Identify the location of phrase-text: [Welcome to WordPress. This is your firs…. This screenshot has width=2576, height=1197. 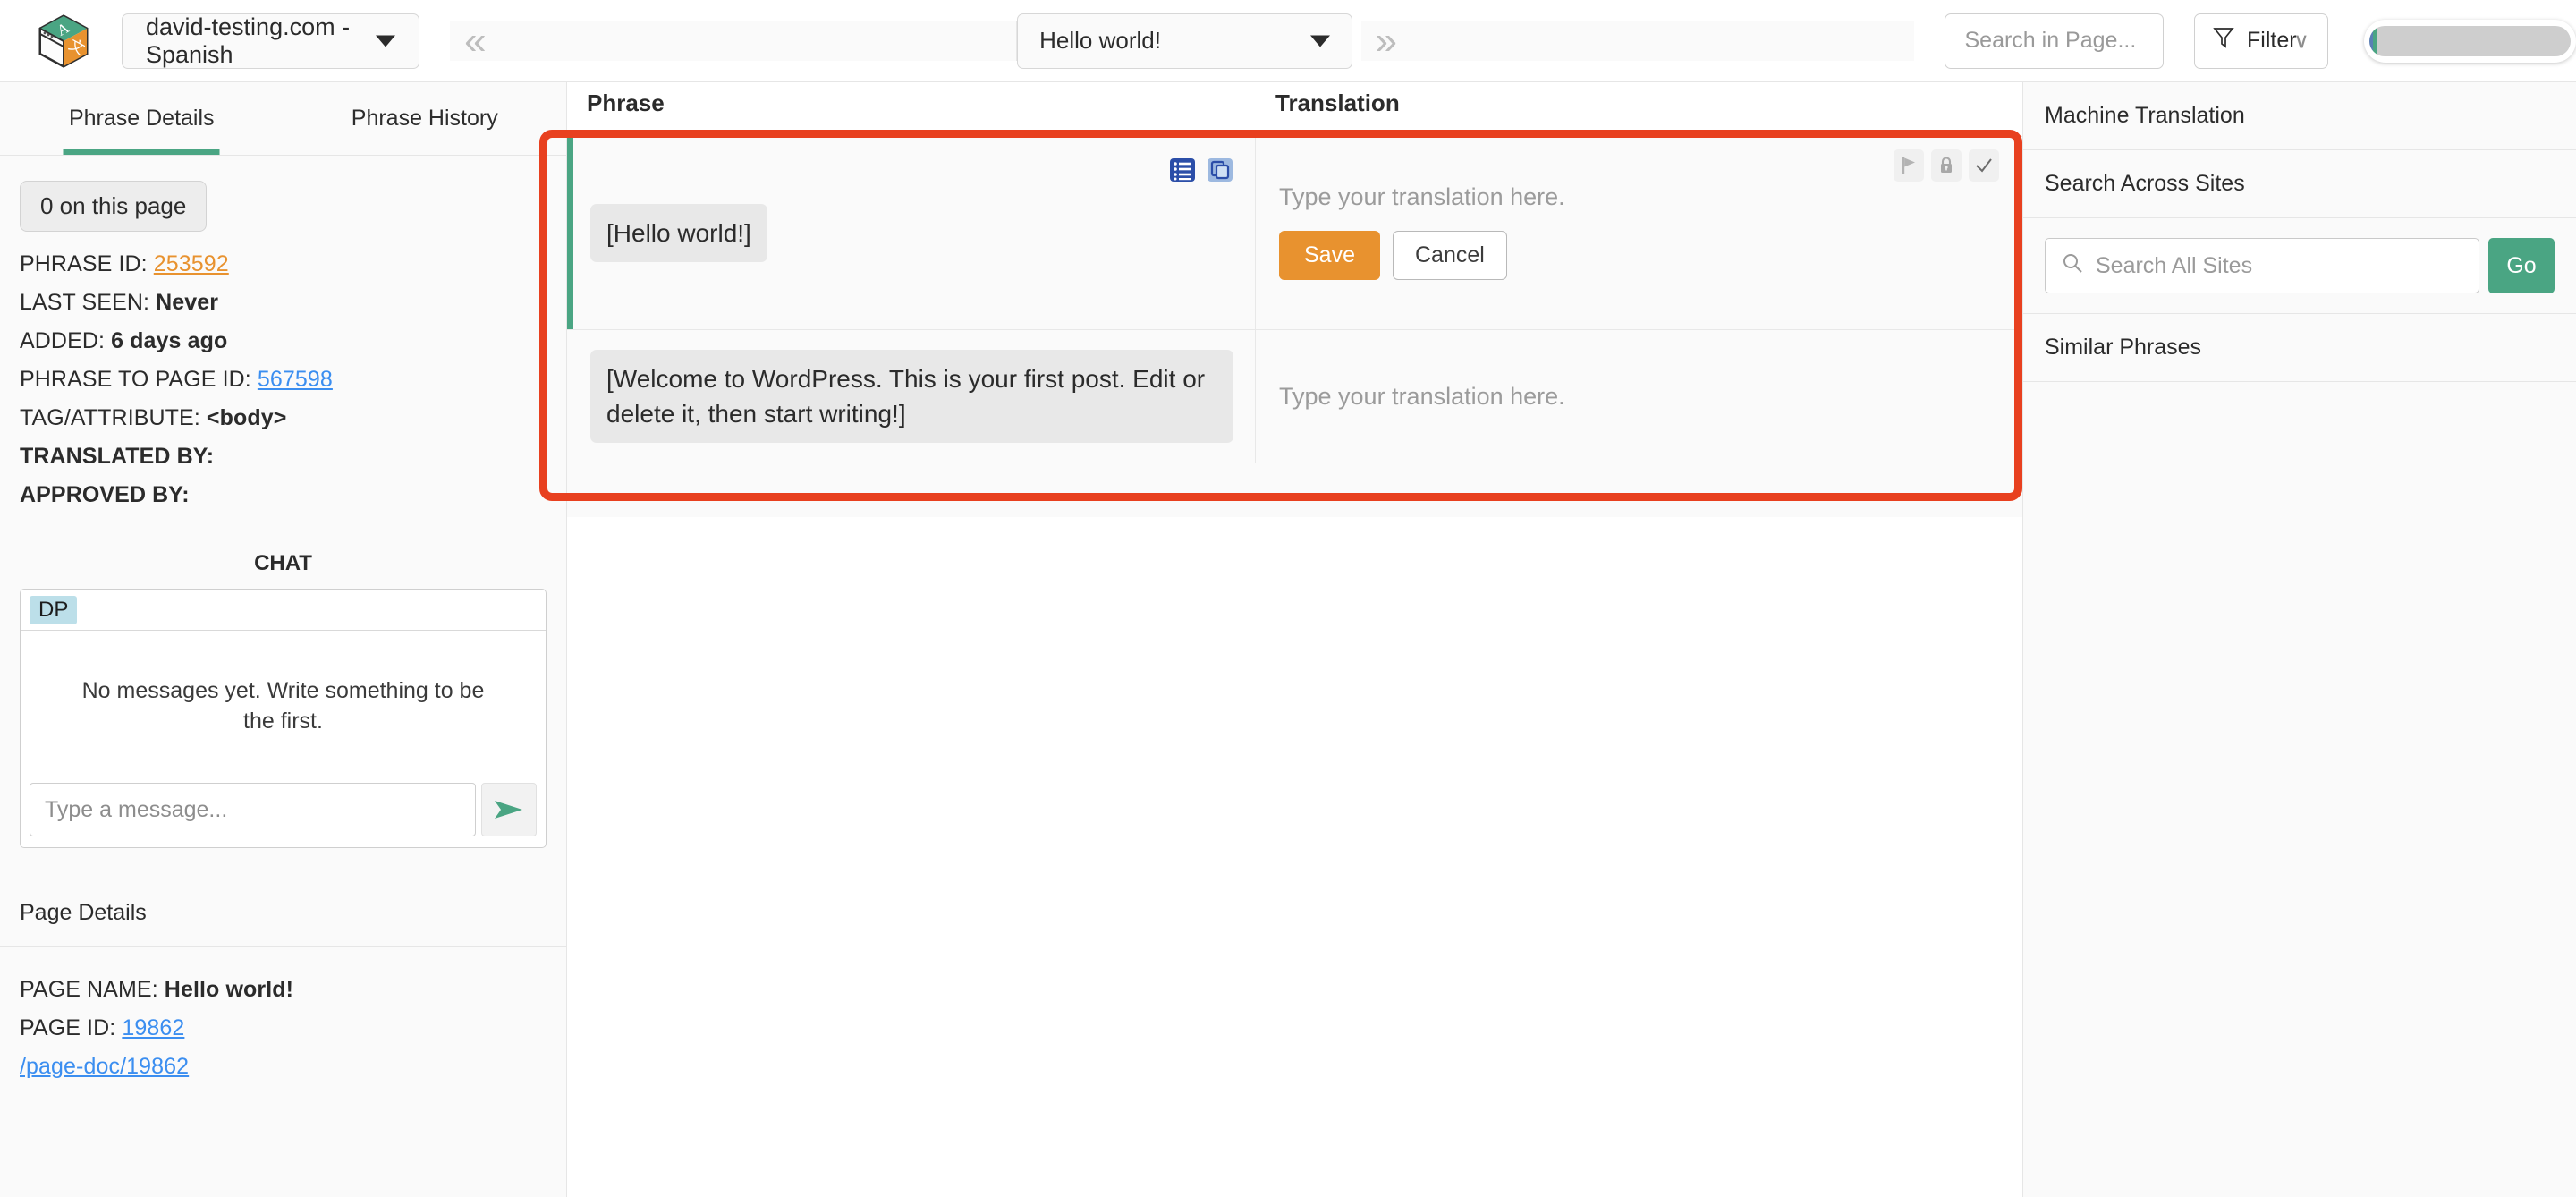
(911, 397).